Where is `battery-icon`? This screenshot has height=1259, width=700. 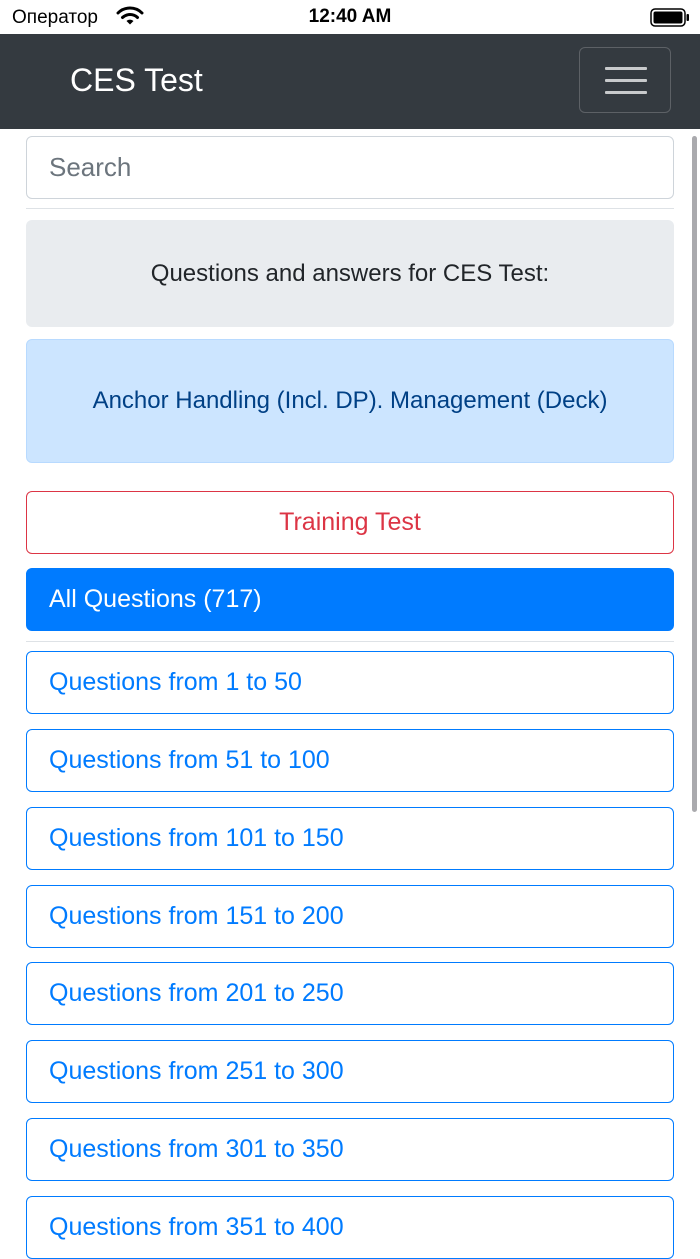
battery-icon is located at coordinates (670, 20).